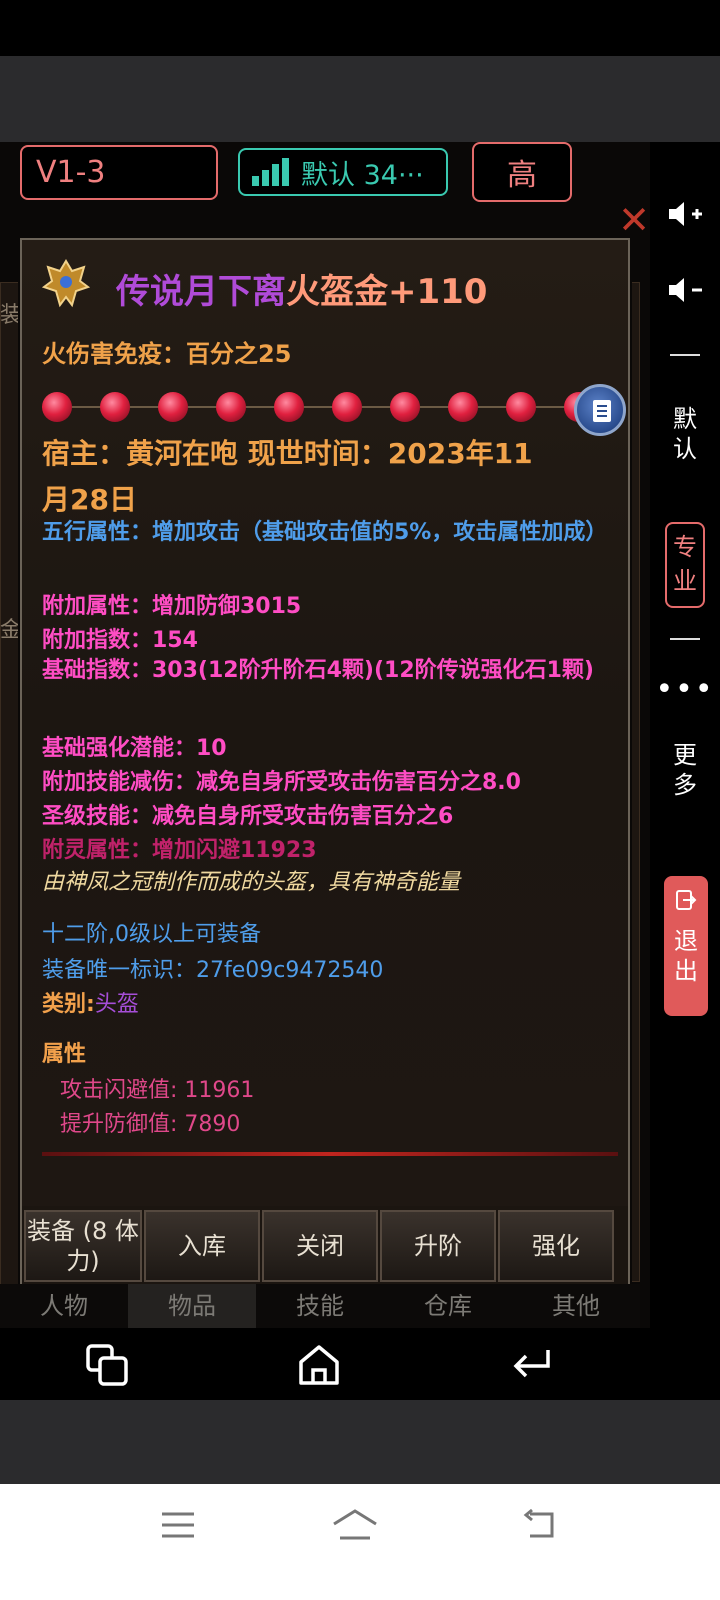 The image size is (720, 1600). What do you see at coordinates (71, 172) in the screenshot?
I see `server-label: V1-3` at bounding box center [71, 172].